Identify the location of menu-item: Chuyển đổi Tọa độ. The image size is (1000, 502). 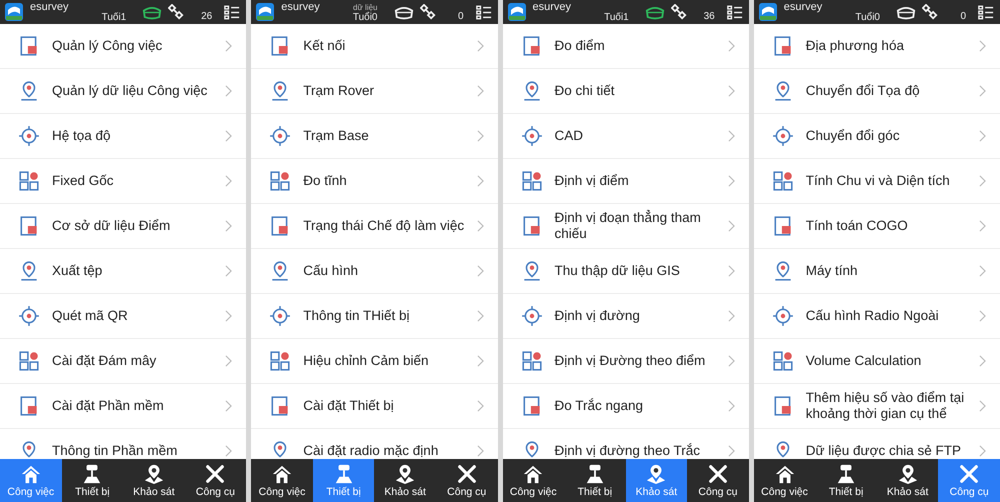
(877, 91).